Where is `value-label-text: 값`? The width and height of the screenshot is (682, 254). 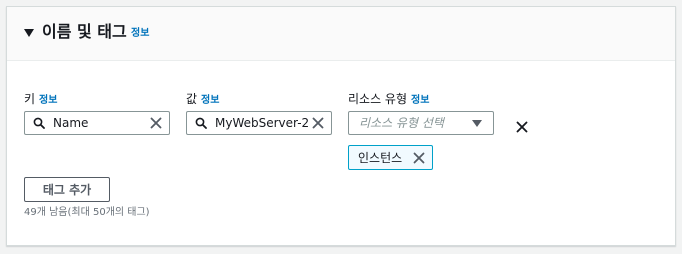
value-label-text: 값 is located at coordinates (192, 99).